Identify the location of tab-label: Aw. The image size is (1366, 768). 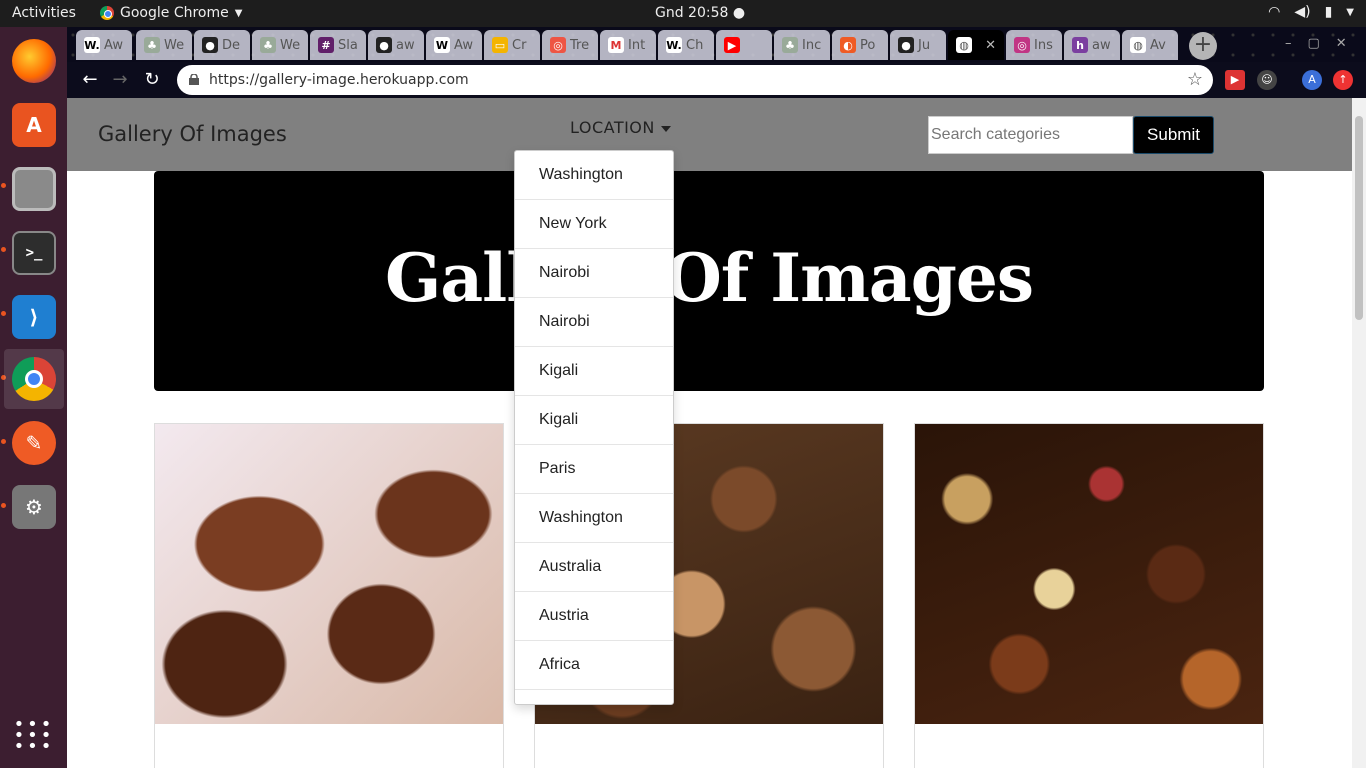
(113, 45).